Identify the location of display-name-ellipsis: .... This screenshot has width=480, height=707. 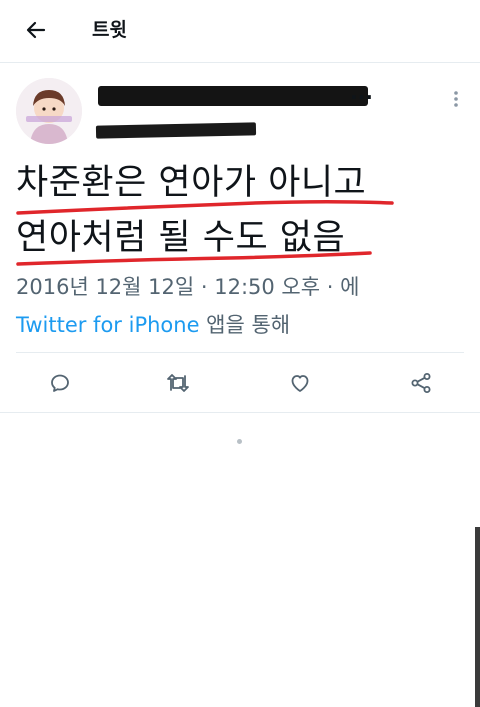
(361, 92).